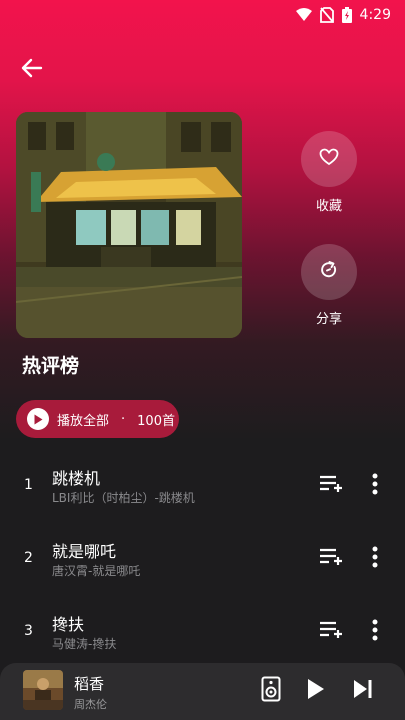 Image resolution: width=405 pixels, height=720 pixels. Describe the element at coordinates (326, 15) in the screenshot. I see `no-sim-icon` at that location.